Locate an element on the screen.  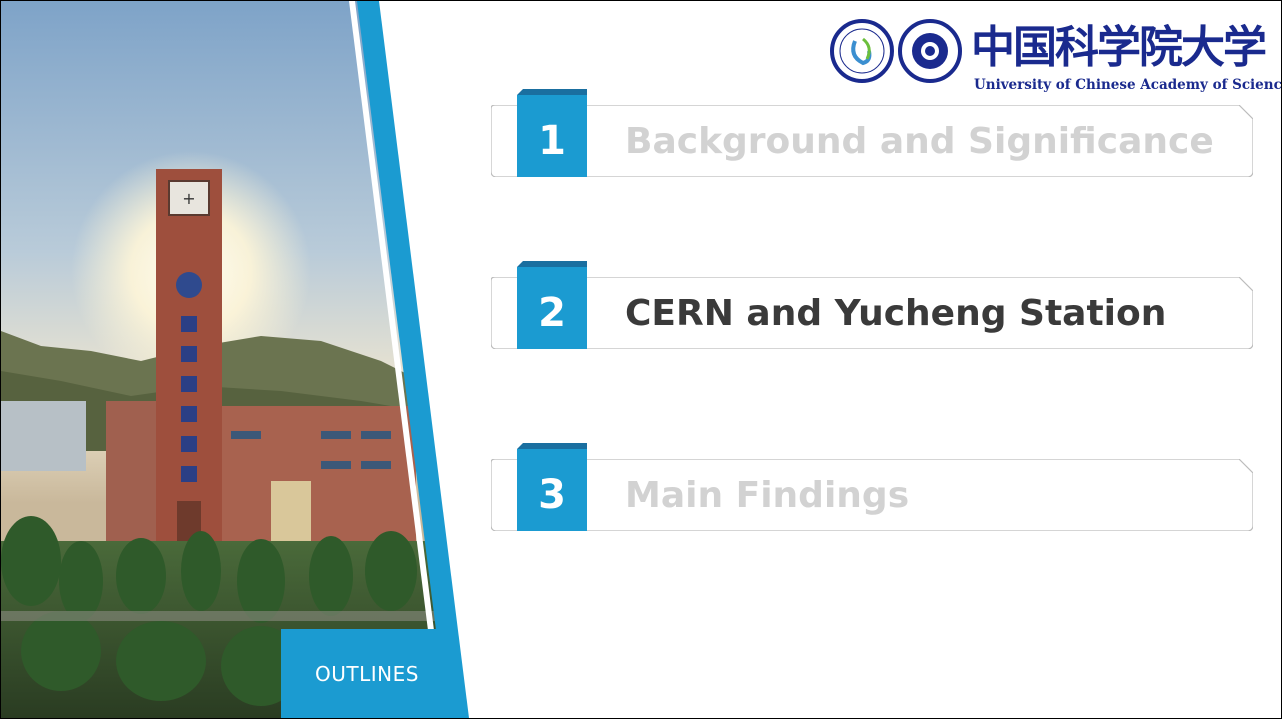
outline-item-3: 3 Main Findings is located at coordinates (872, 487).